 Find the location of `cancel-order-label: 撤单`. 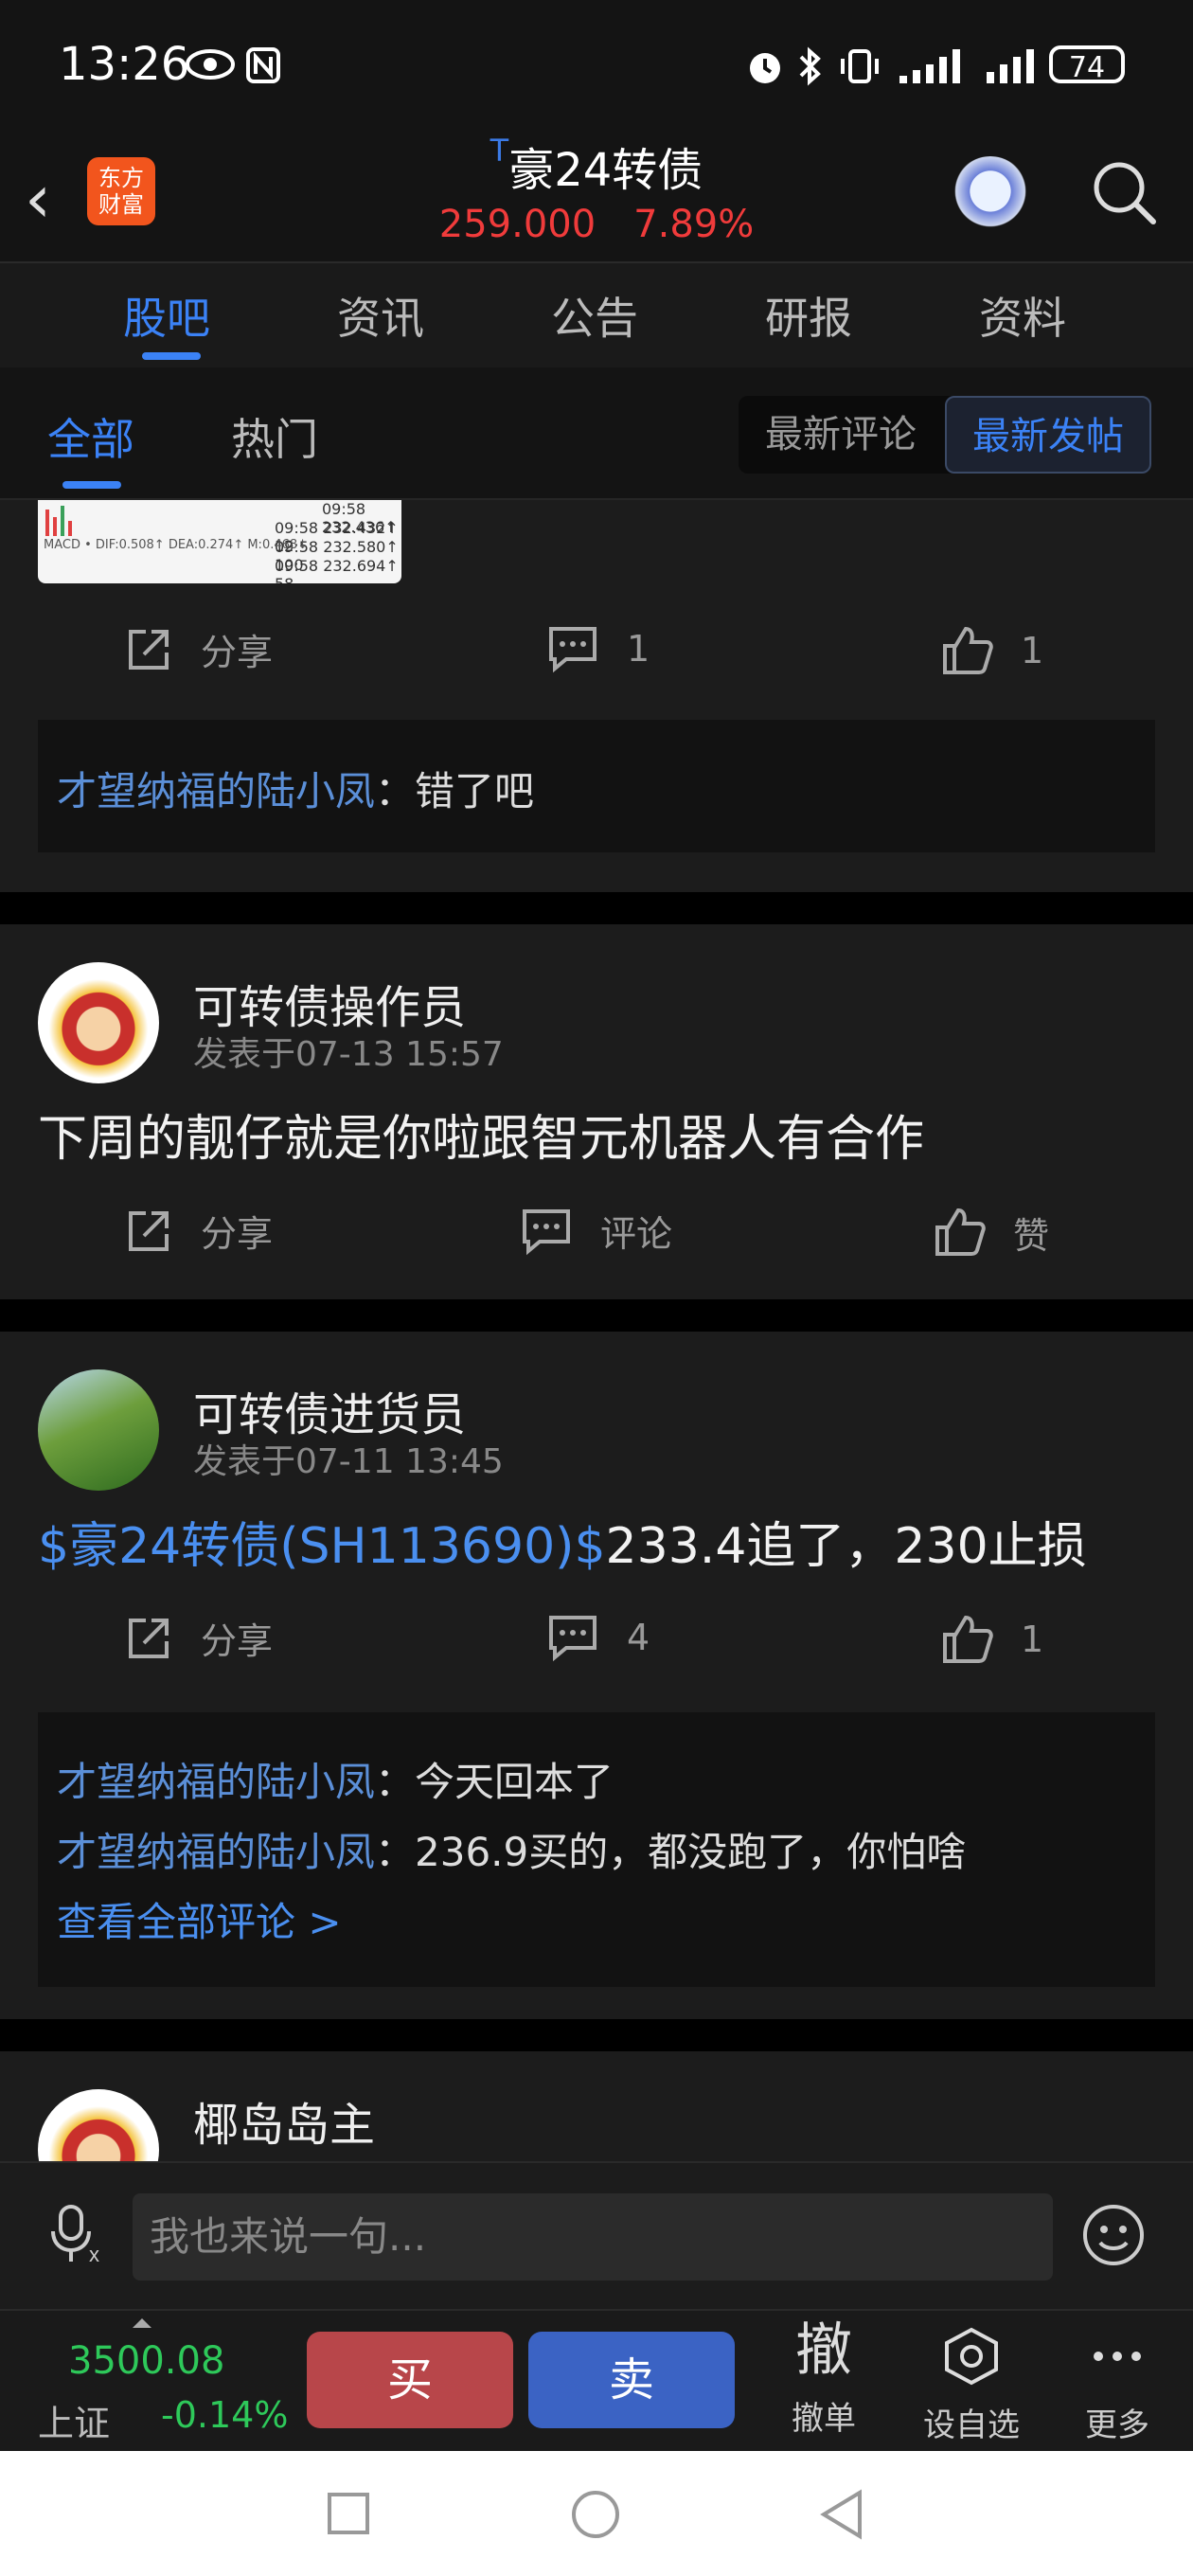

cancel-order-label: 撤单 is located at coordinates (824, 2419).